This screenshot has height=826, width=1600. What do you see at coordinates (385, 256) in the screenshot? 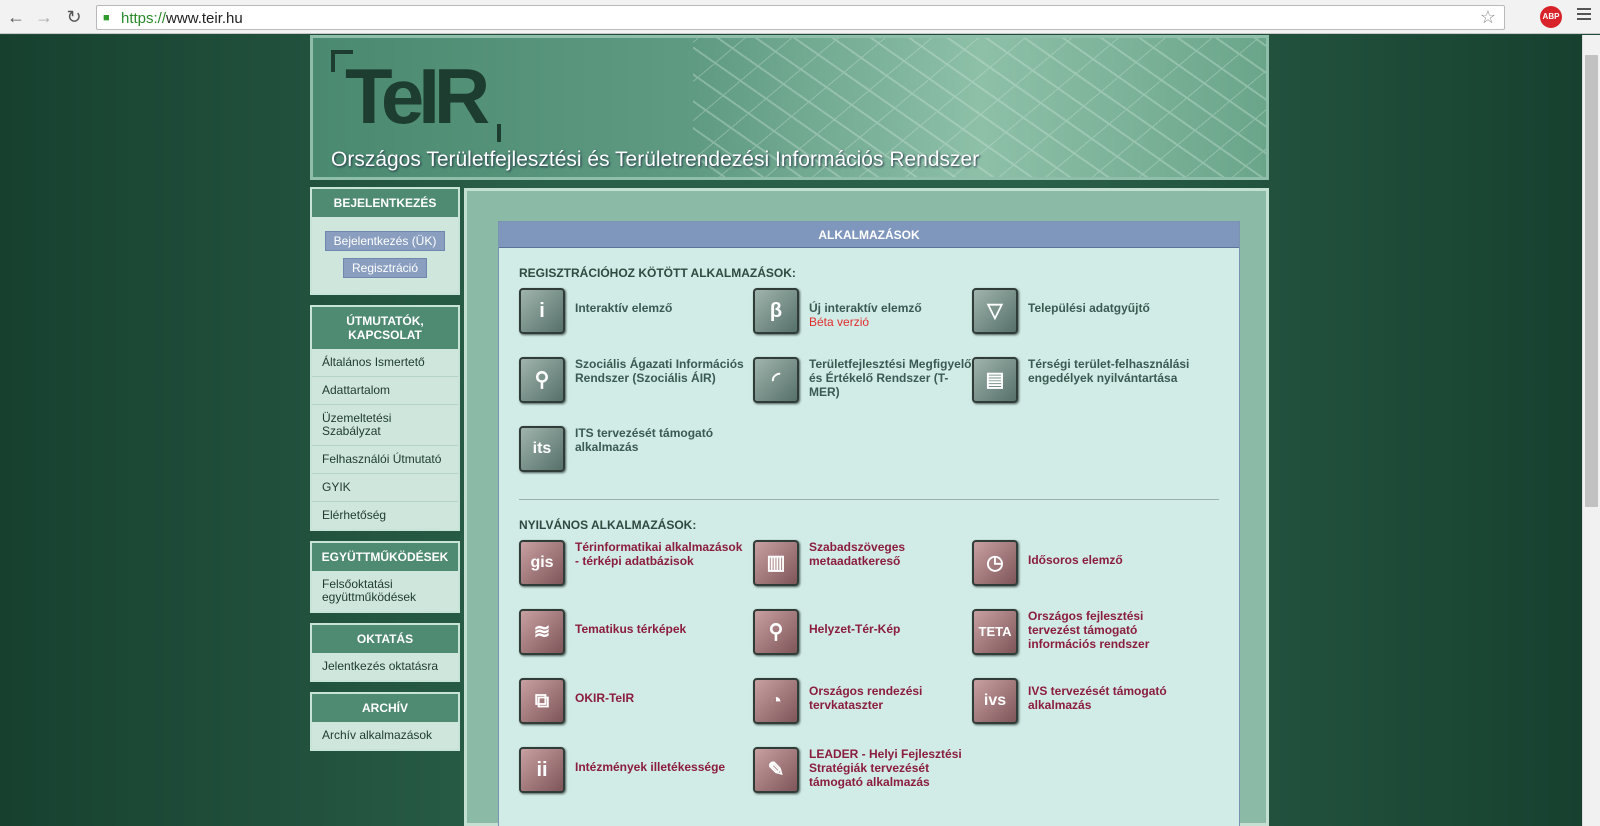
I see `login-section: Bejelentkezés (ÜK) Regisztráció` at bounding box center [385, 256].